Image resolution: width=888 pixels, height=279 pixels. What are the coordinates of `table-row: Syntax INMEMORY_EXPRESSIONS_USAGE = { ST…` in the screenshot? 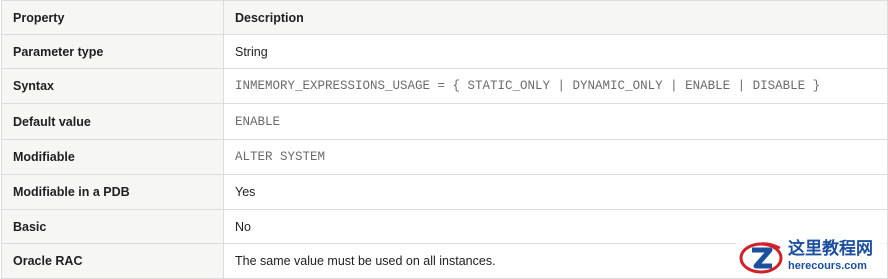 It's located at (444, 86).